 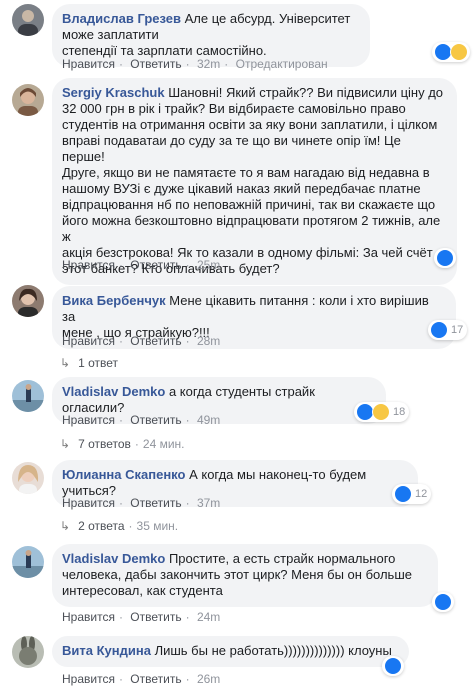 I want to click on comment-actions: Нравится · Ответить · 28m, so click(x=141, y=341).